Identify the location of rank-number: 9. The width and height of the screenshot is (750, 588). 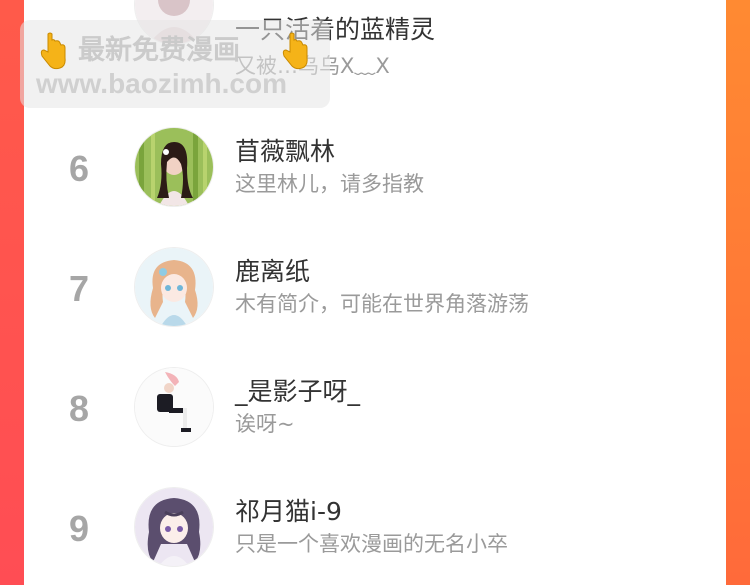
(79, 528).